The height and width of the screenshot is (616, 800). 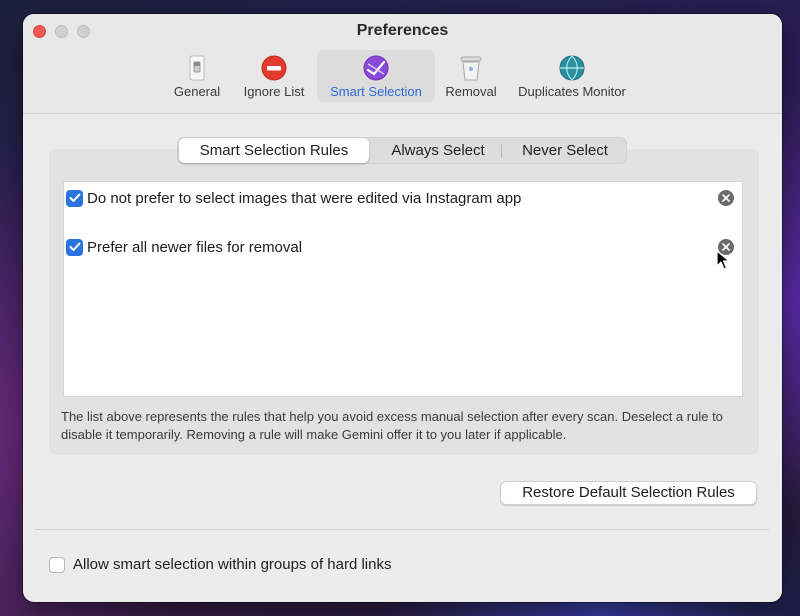 I want to click on tab-ignore-list: Ignore List, so click(x=274, y=76).